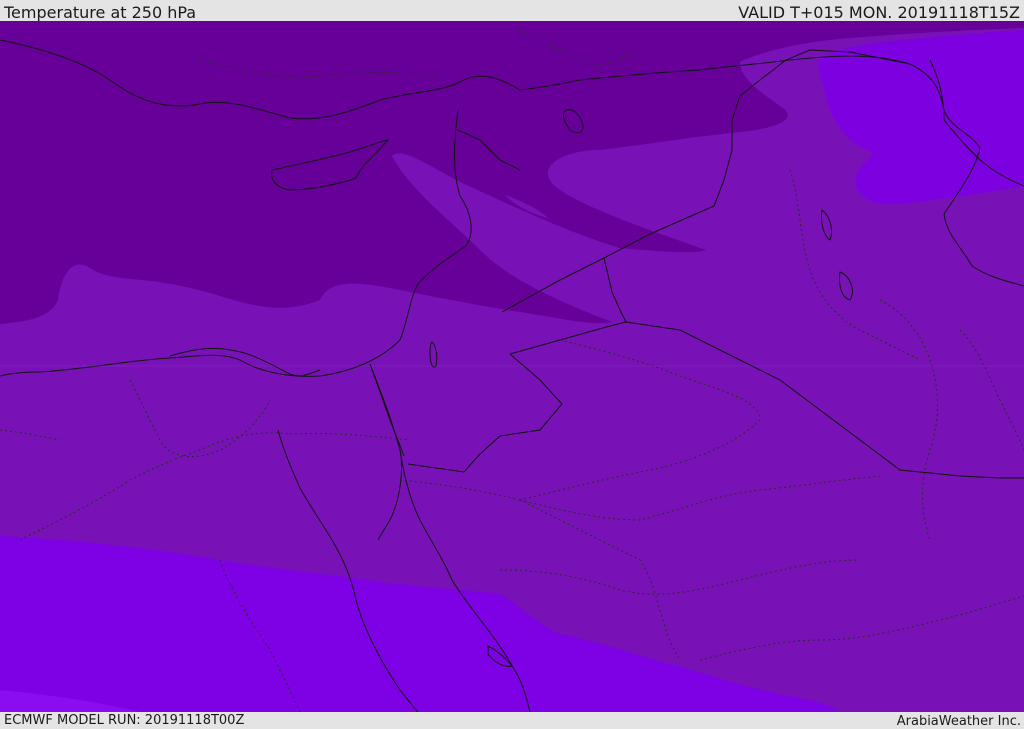 The image size is (1024, 729). Describe the element at coordinates (958, 721) in the screenshot. I see `credit-label: ArabiaWeather Inc.` at that location.